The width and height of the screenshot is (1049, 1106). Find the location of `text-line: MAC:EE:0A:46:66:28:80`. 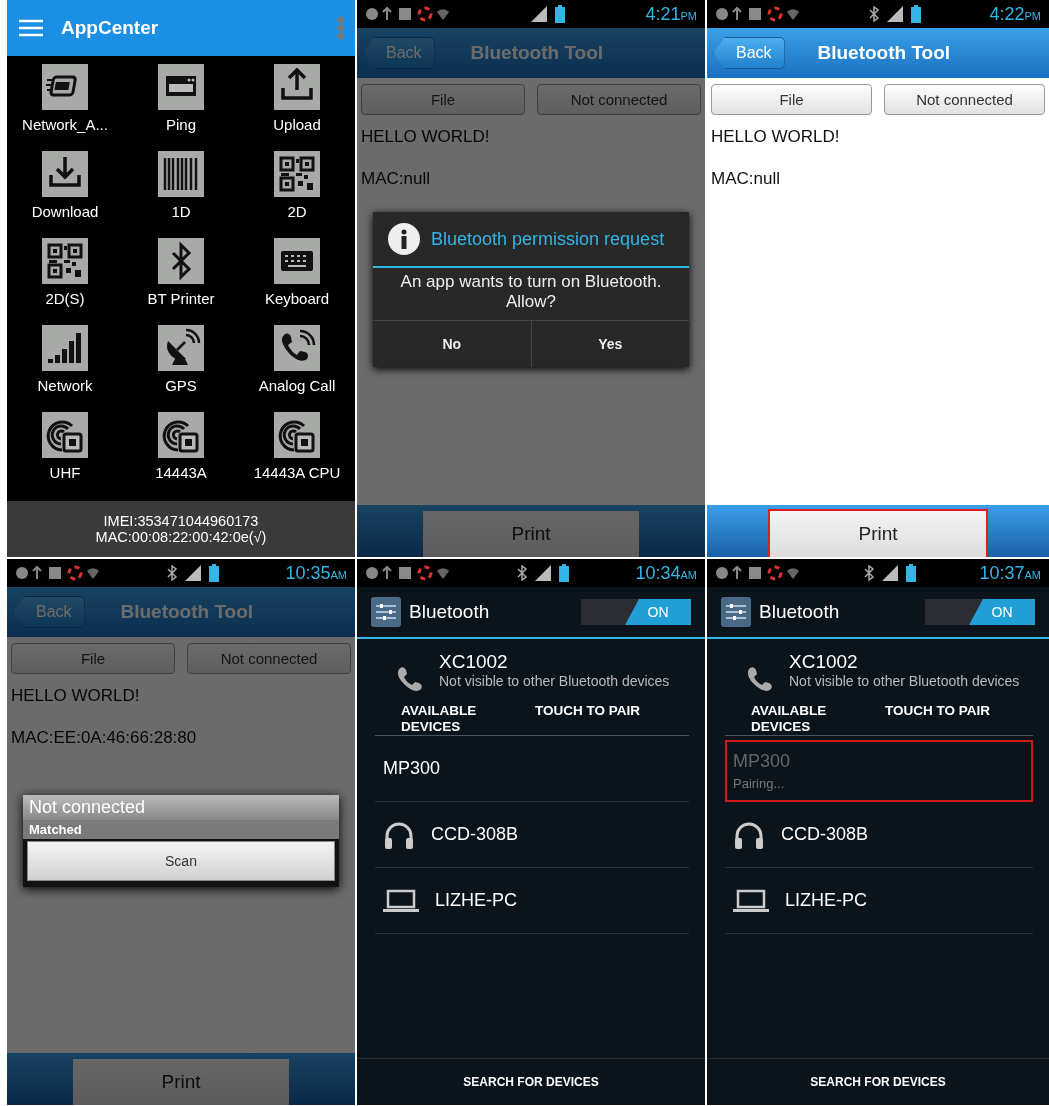

text-line: MAC:EE:0A:46:66:28:80 is located at coordinates (104, 738).